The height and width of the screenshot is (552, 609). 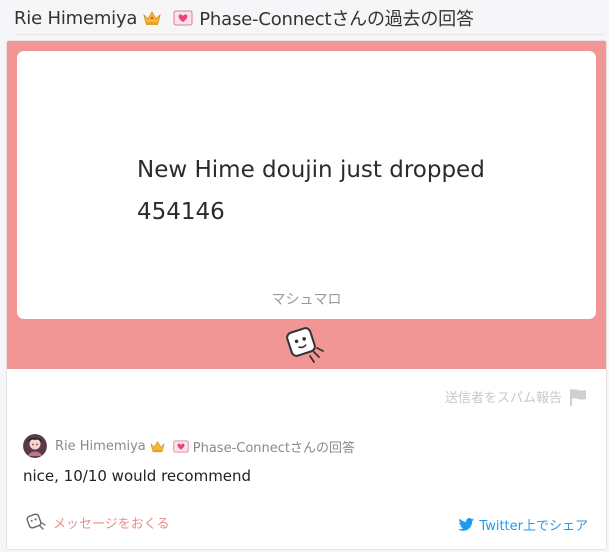 I want to click on marshmallow-mascot-icon, so click(x=306, y=345).